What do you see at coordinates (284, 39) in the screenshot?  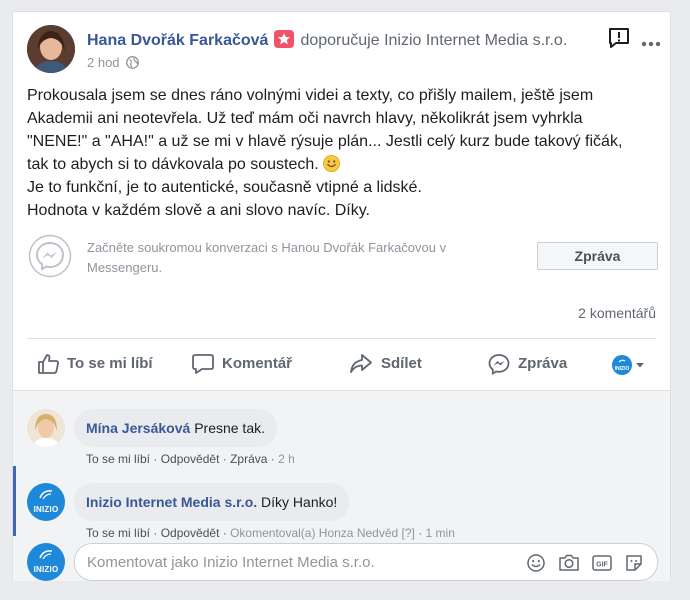 I see `recommends-icon` at bounding box center [284, 39].